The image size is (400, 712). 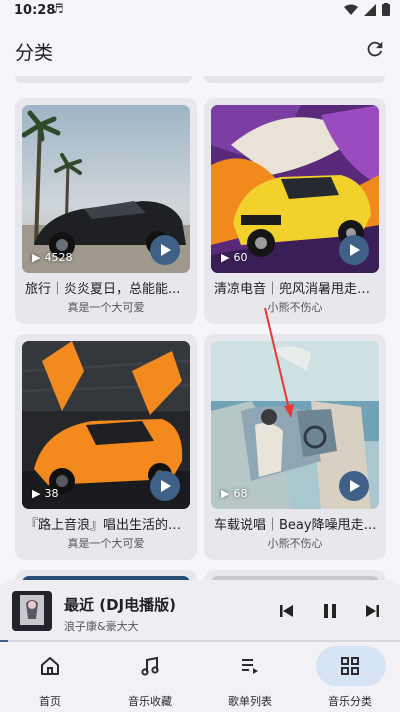 I want to click on nav-item-playlists: 歌单列表, so click(x=250, y=677).